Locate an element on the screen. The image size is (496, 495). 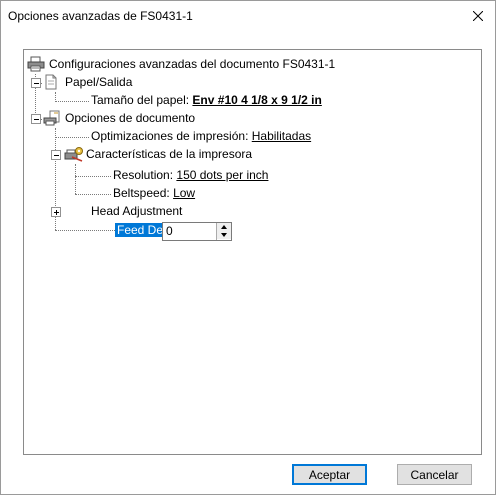
paper-output-label: Papel/Salida is located at coordinates (99, 82).